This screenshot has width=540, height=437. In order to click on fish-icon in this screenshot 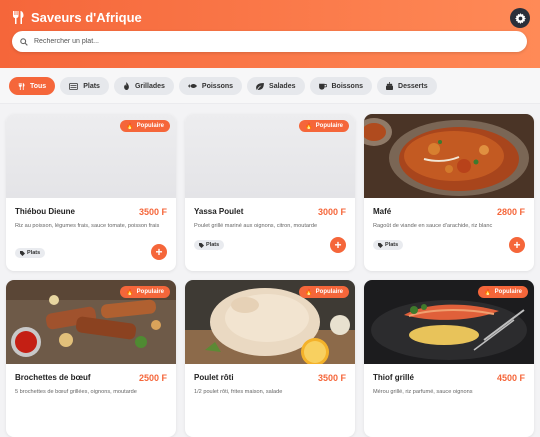, I will do `click(192, 86)`.